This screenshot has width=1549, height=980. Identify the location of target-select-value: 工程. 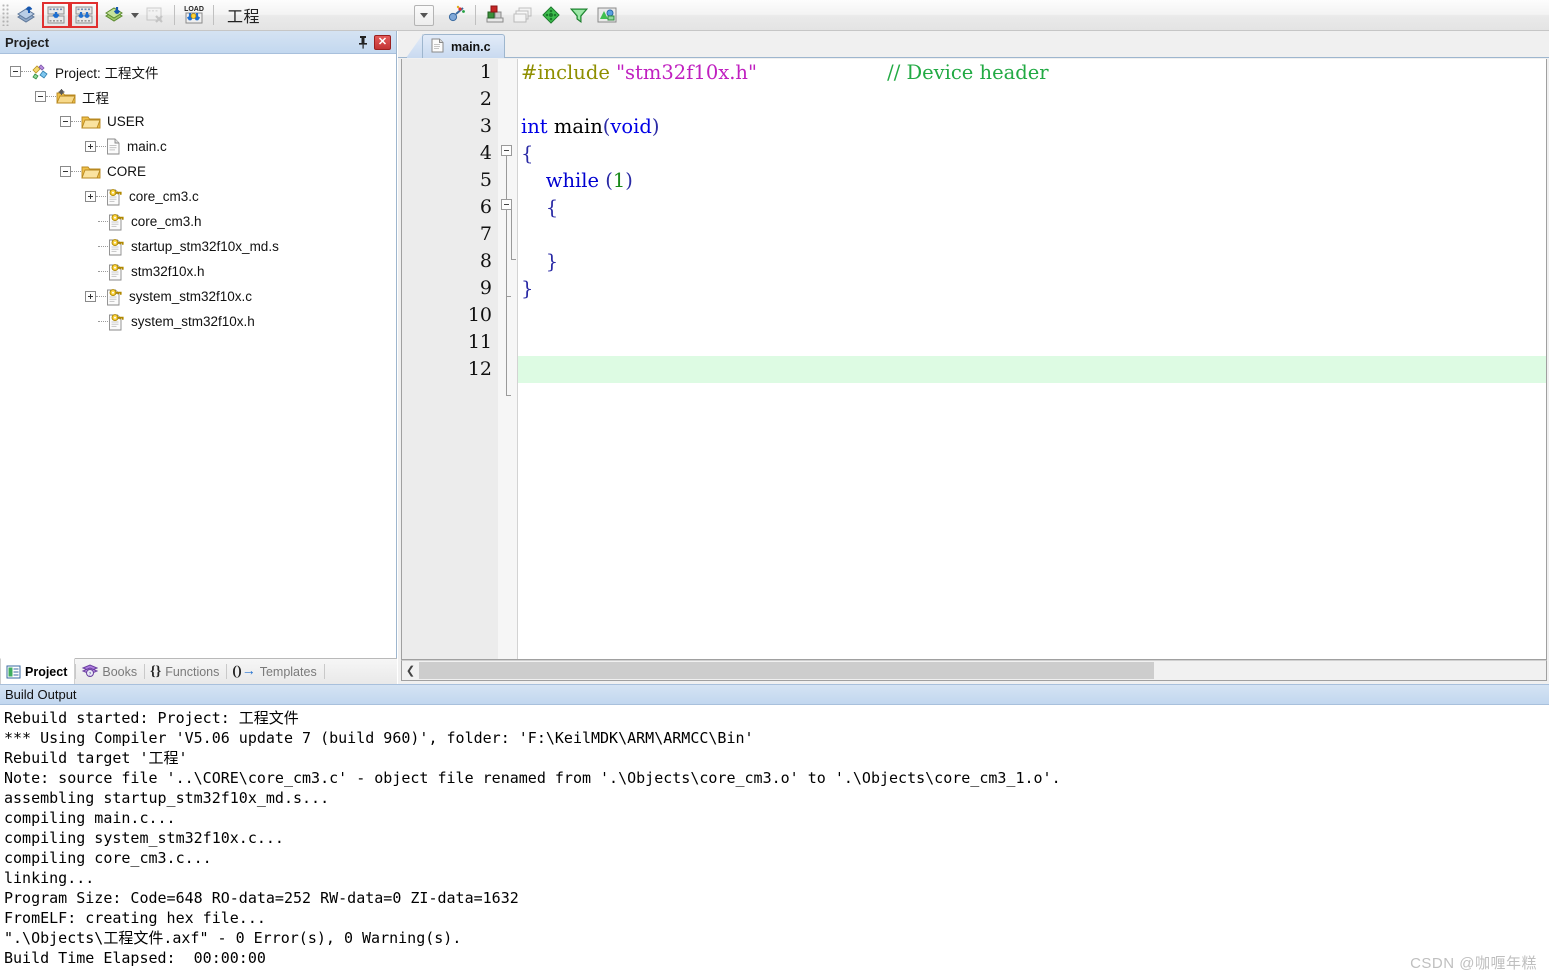
(246, 15).